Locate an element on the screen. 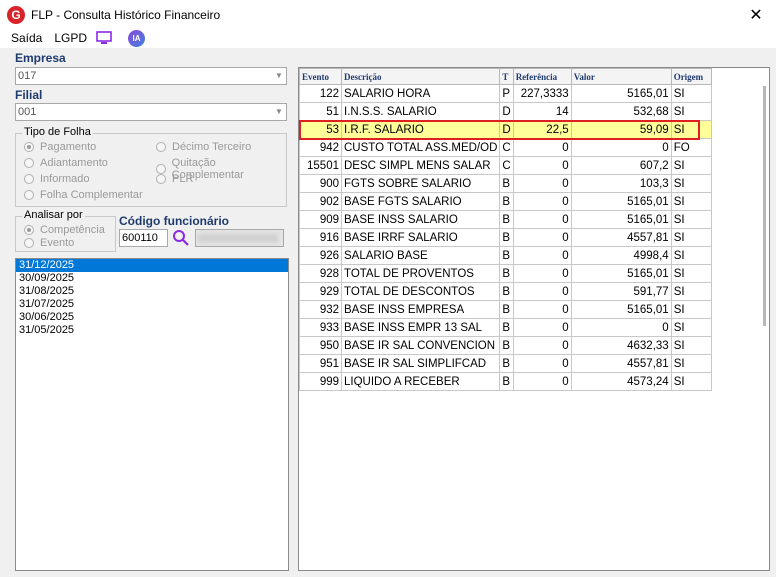  table-row: 900 FGTS SOBRE SALARIO B 0 103,3 SI is located at coordinates (505, 183).